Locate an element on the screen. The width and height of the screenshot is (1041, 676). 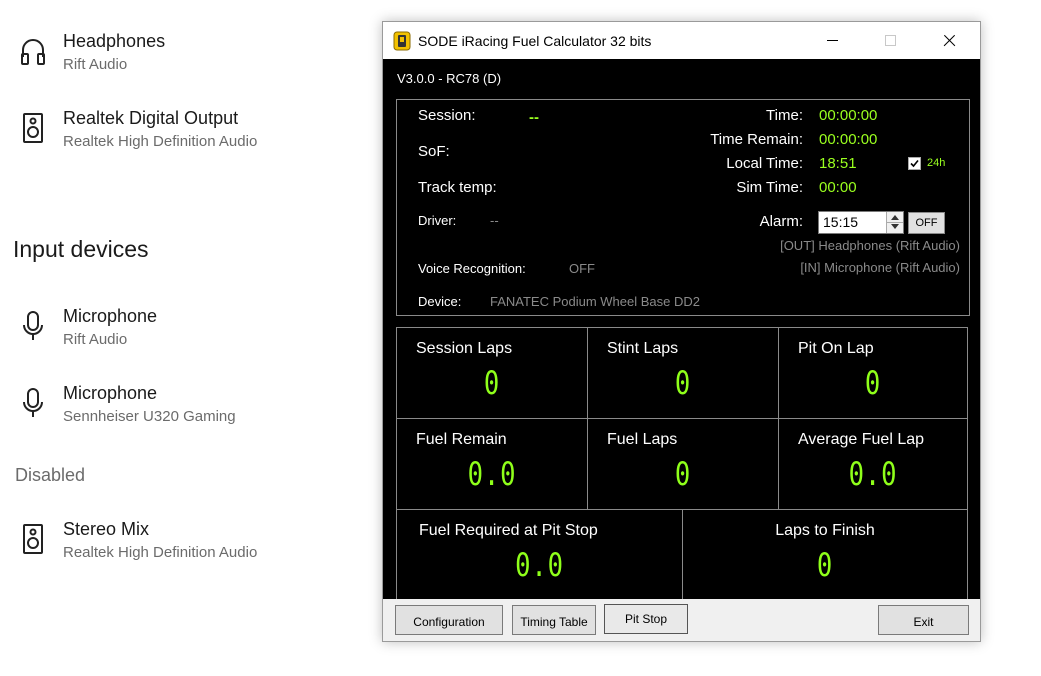
timing-table-button: Timing Table is located at coordinates (554, 620).